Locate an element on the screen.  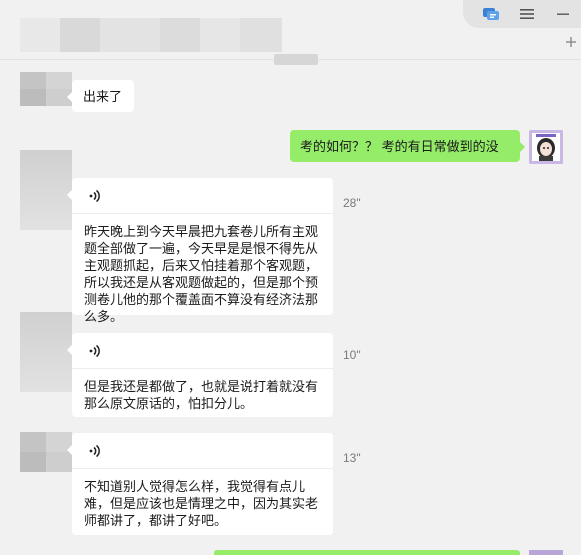
my-avatar-partial is located at coordinates (546, 552).